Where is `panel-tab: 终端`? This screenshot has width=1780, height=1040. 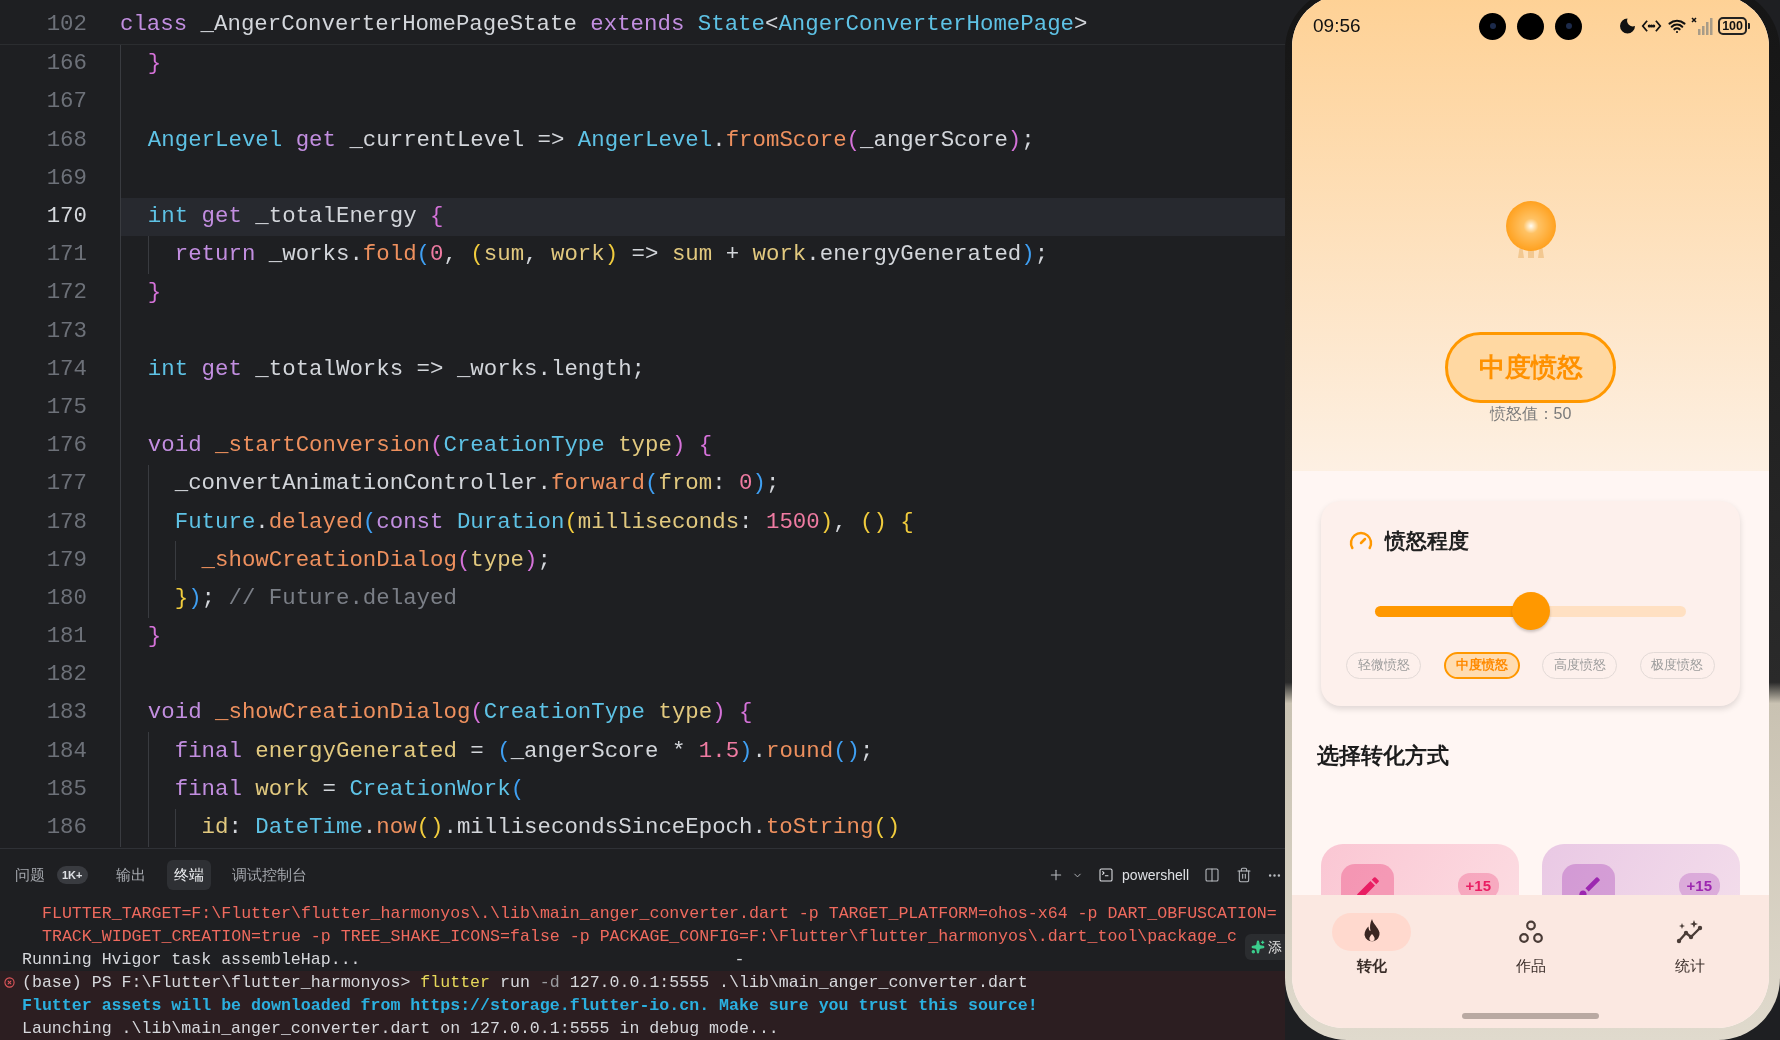
panel-tab: 终端 is located at coordinates (188, 875).